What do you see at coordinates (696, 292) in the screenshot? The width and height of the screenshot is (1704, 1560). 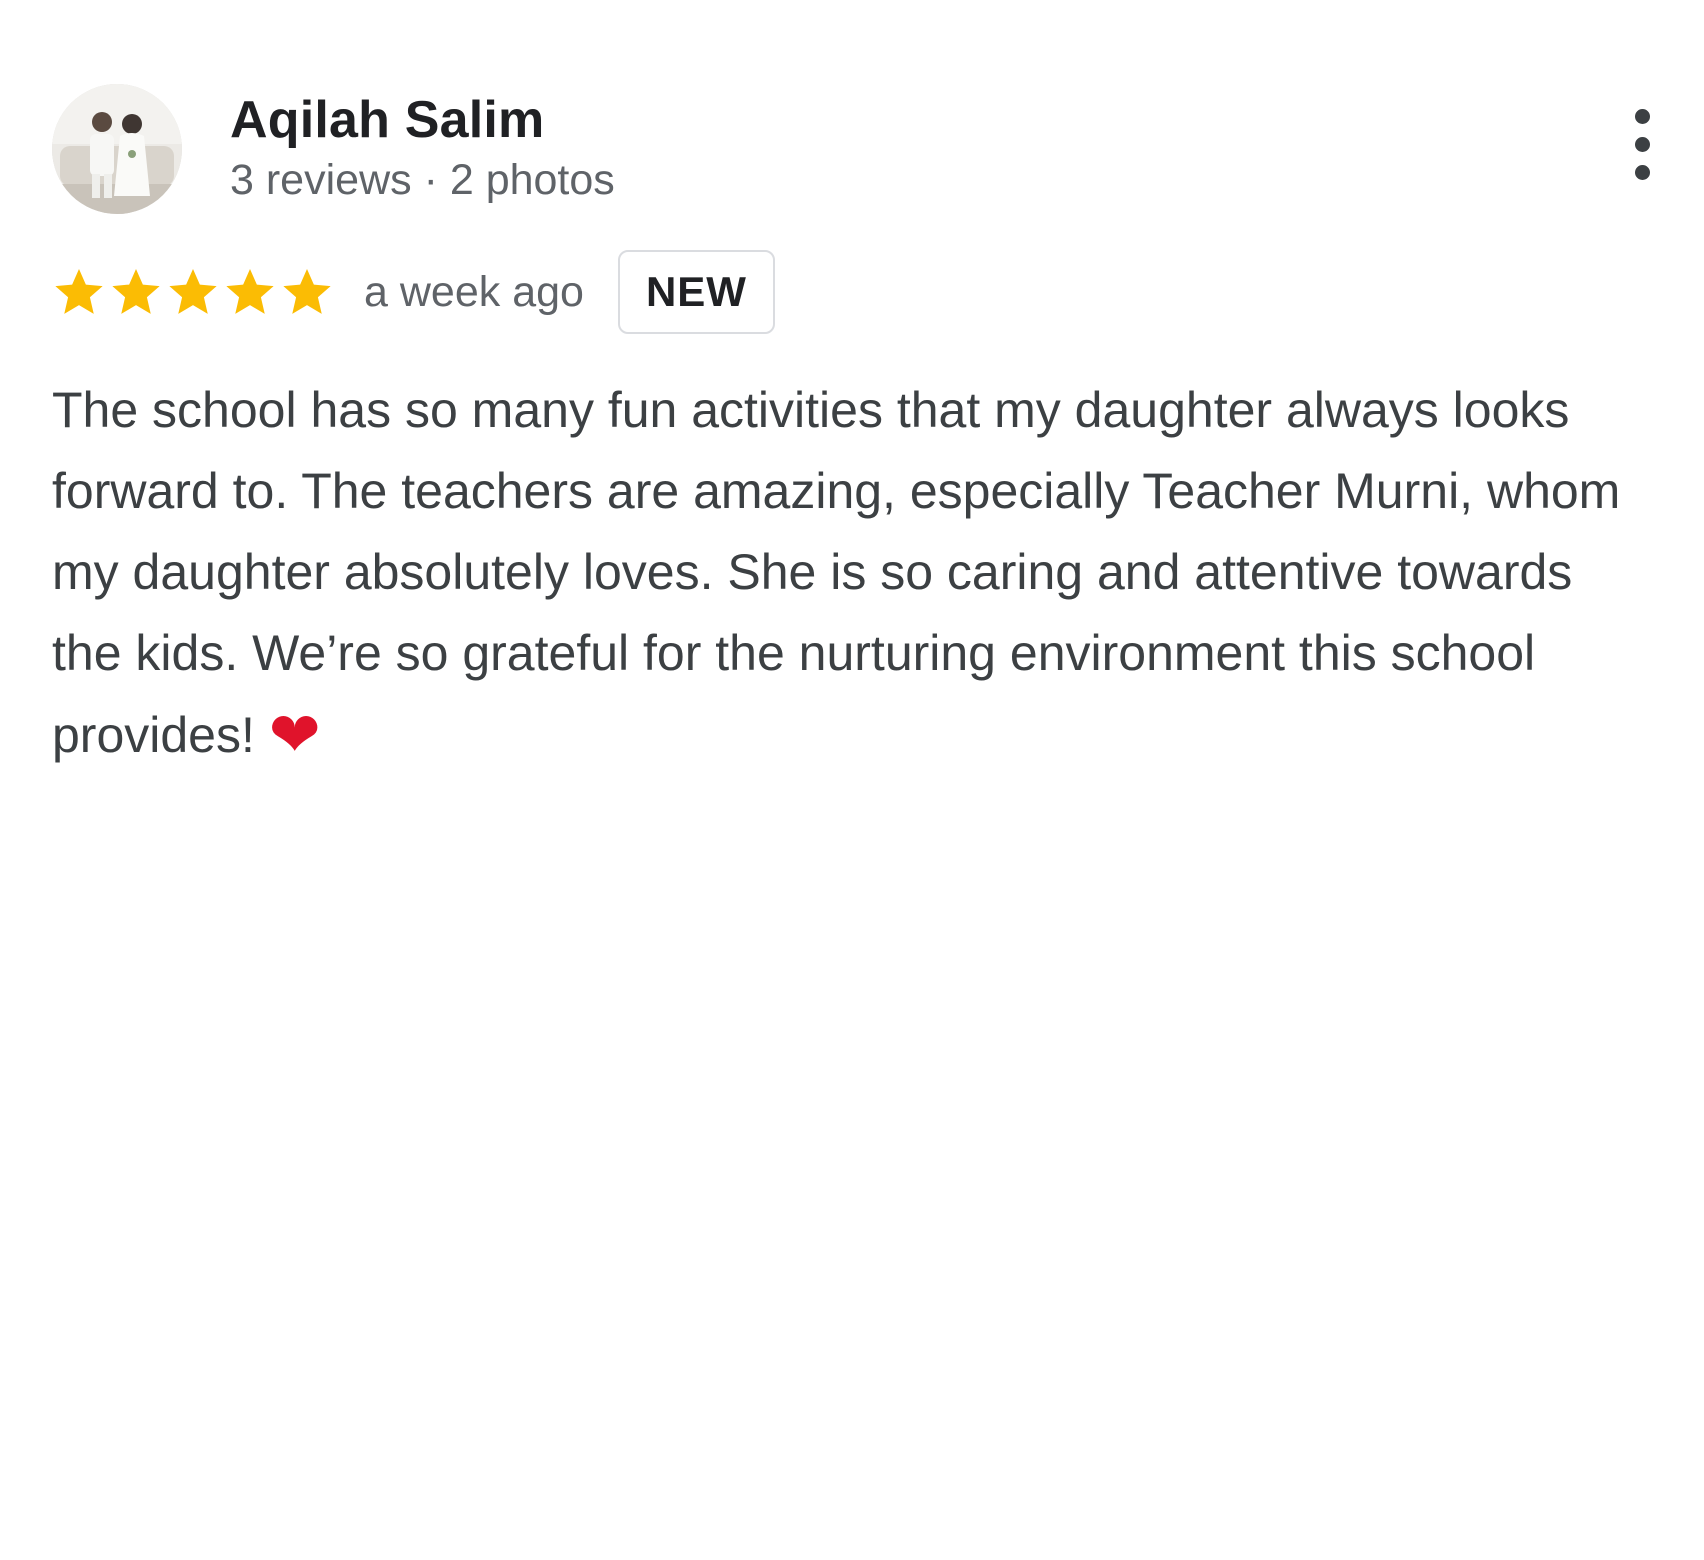 I see `new-badge: NEW` at bounding box center [696, 292].